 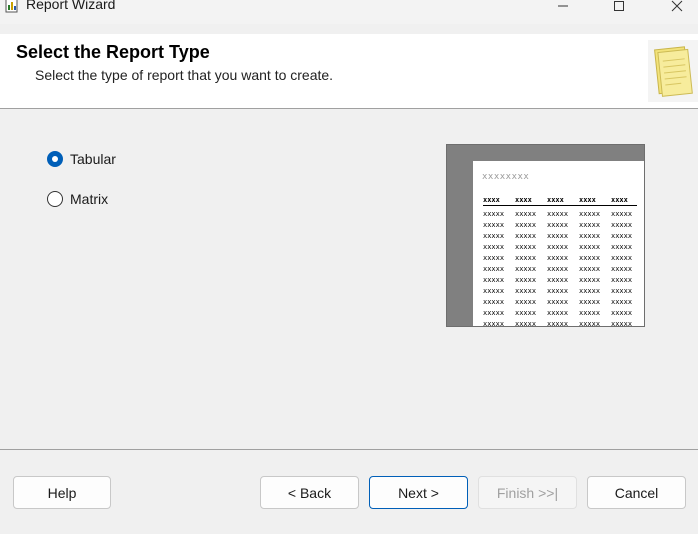 I want to click on close-button, so click(x=676, y=9).